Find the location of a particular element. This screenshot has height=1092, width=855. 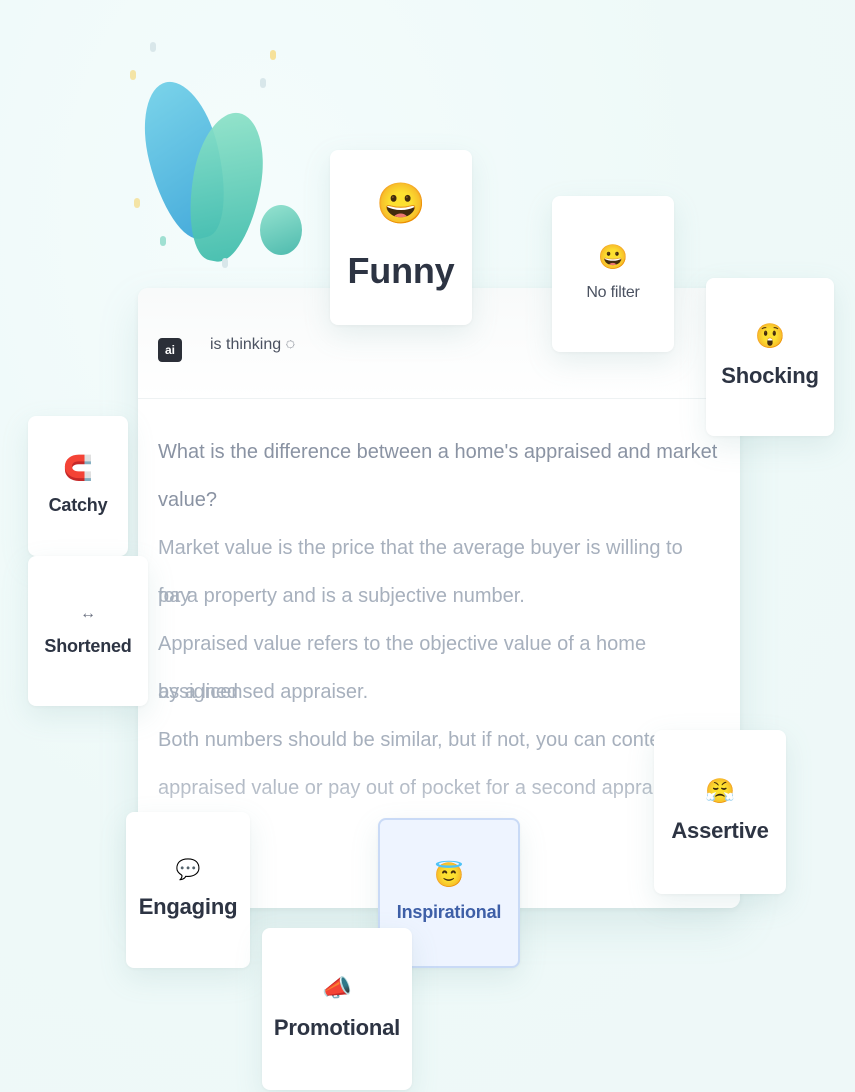

answer-line: by a licensed appraiser. is located at coordinates (263, 692).